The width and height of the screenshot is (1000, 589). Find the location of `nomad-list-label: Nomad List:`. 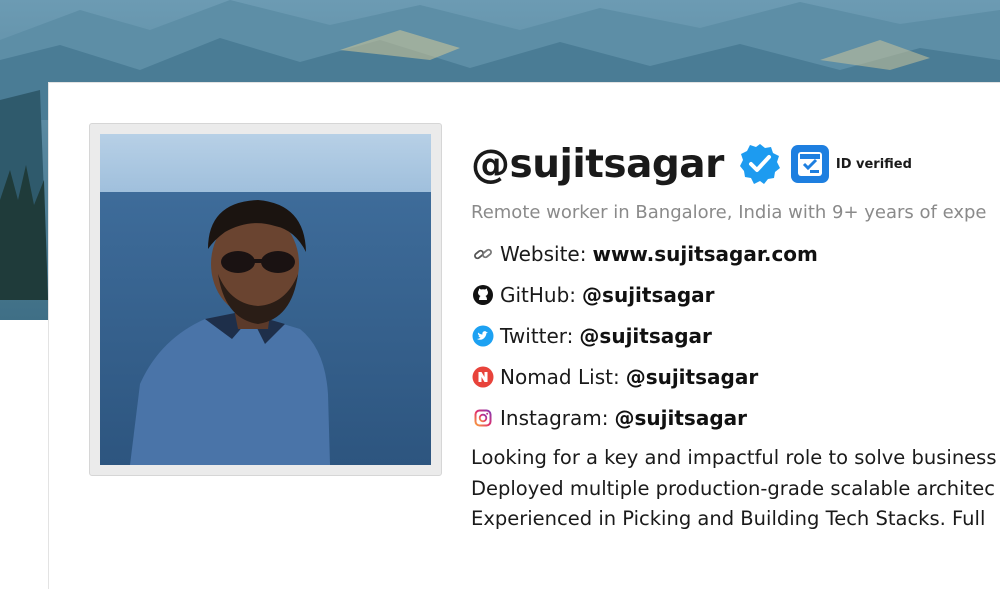

nomad-list-label: Nomad List: is located at coordinates (560, 376).